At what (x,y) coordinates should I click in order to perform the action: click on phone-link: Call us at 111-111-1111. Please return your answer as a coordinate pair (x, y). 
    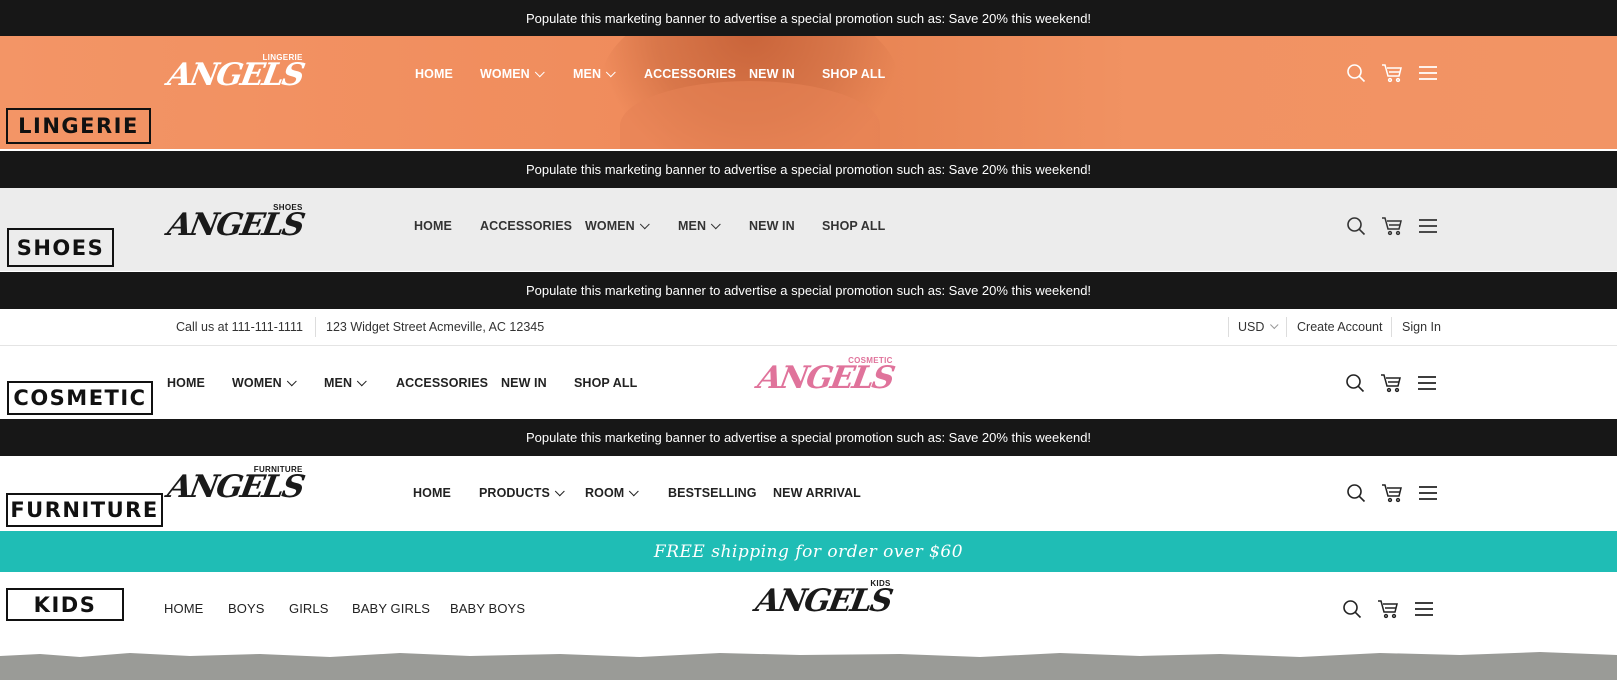
    Looking at the image, I should click on (239, 327).